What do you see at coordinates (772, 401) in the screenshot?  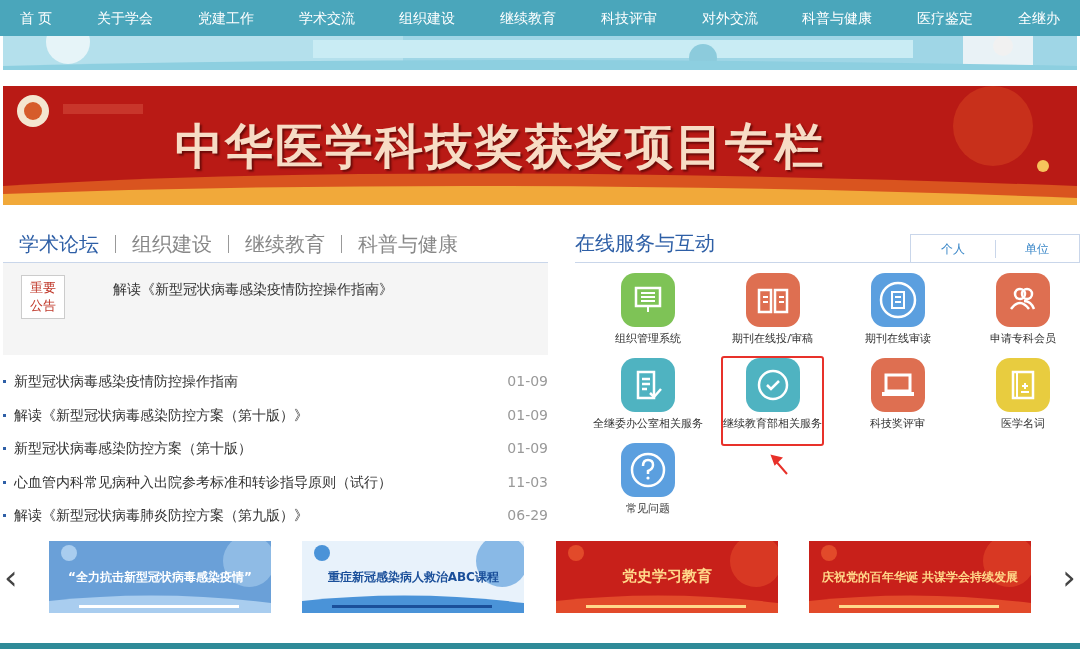 I see `service-link: 继续教育部相关服务` at bounding box center [772, 401].